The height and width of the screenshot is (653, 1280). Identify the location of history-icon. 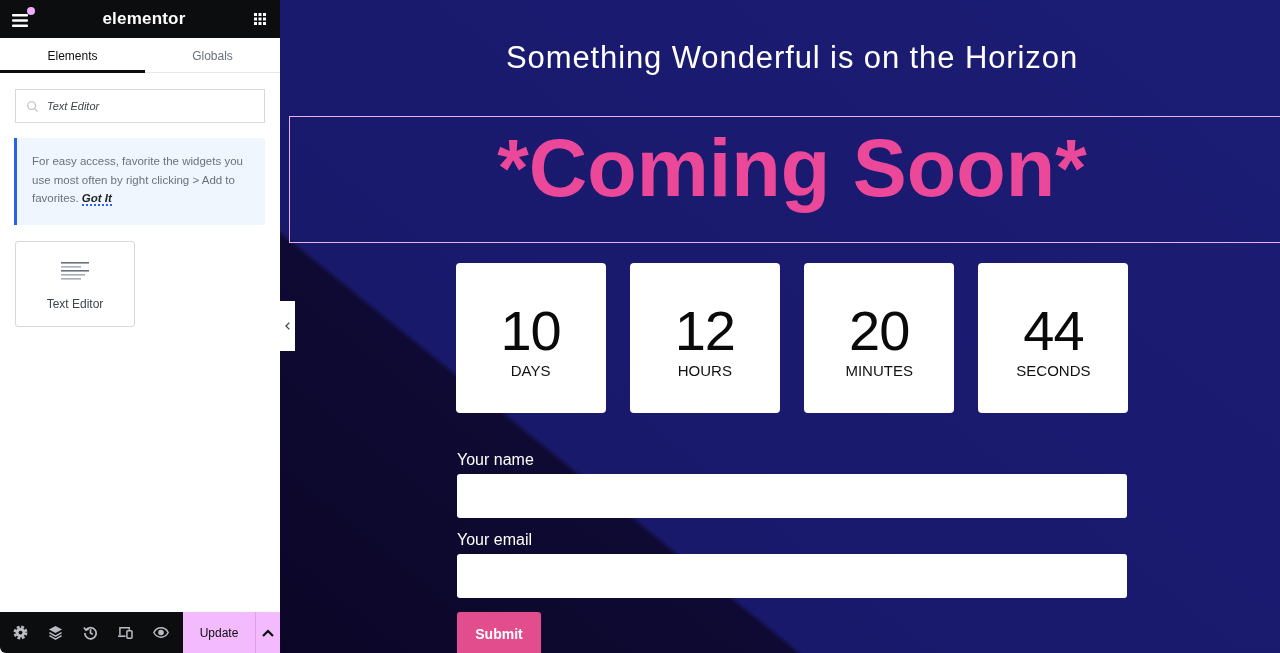
(90, 632).